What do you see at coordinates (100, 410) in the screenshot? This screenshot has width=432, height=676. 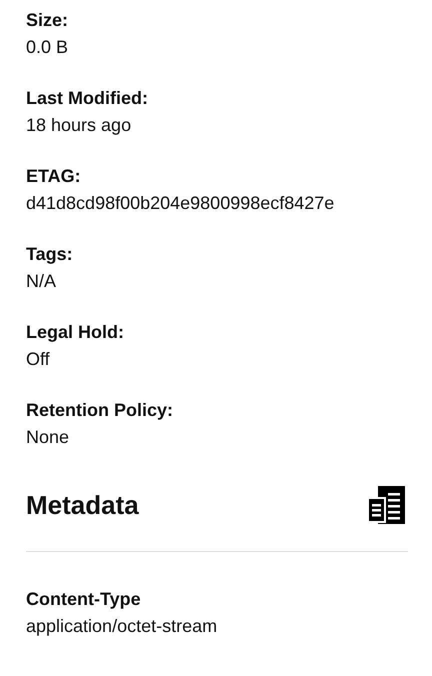 I see `property-label: Retention Policy:` at bounding box center [100, 410].